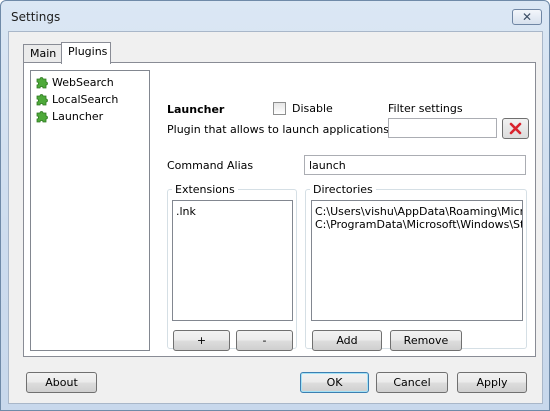  What do you see at coordinates (312, 108) in the screenshot?
I see `disable-label: Disable` at bounding box center [312, 108].